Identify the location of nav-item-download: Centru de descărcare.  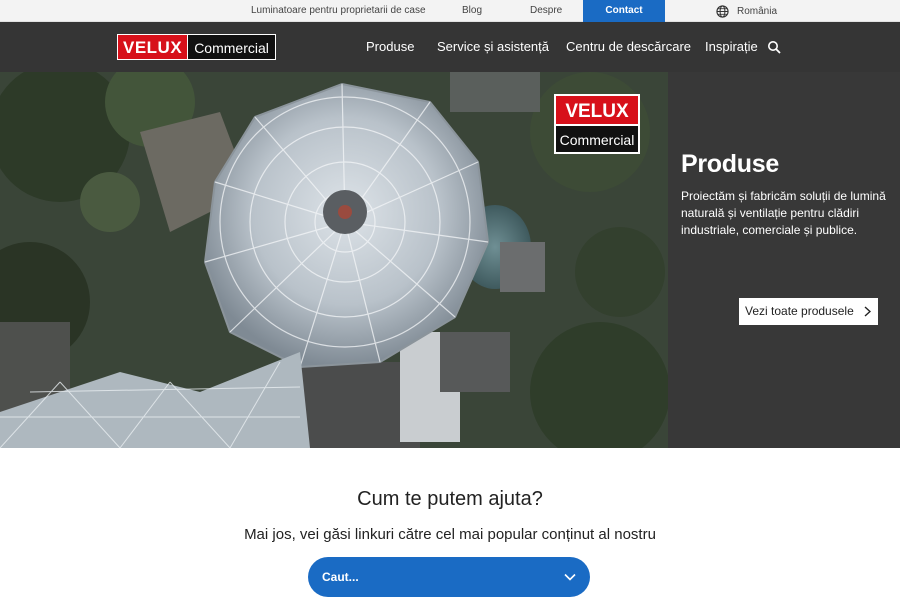
(628, 47).